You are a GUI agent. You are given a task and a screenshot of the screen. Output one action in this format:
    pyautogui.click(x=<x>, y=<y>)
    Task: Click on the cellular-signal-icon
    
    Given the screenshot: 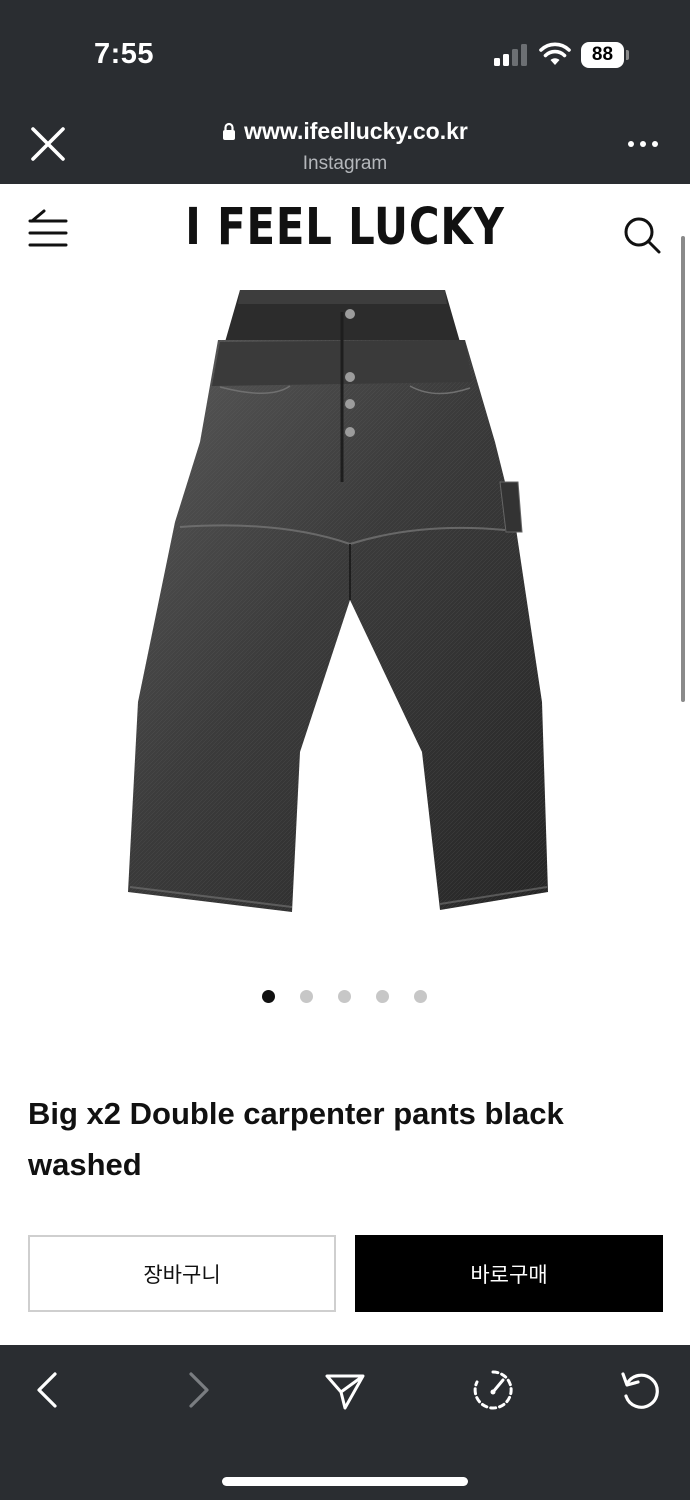 What is the action you would take?
    pyautogui.click(x=510, y=55)
    